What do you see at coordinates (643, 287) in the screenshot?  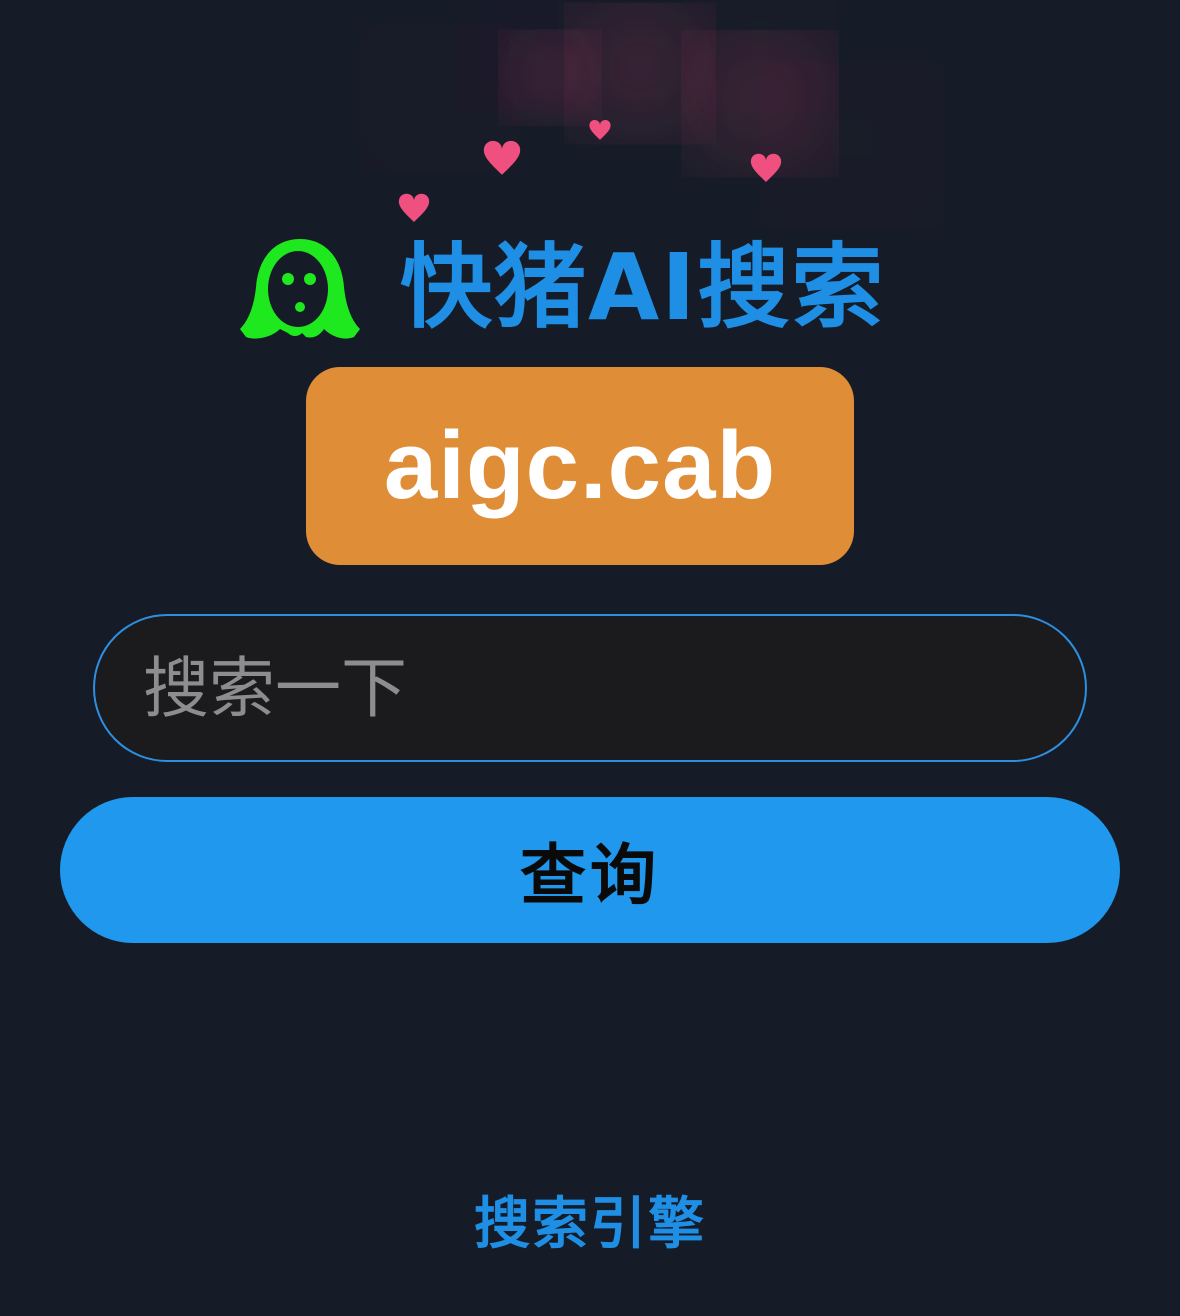 I see `app-title: 快猪AI搜索` at bounding box center [643, 287].